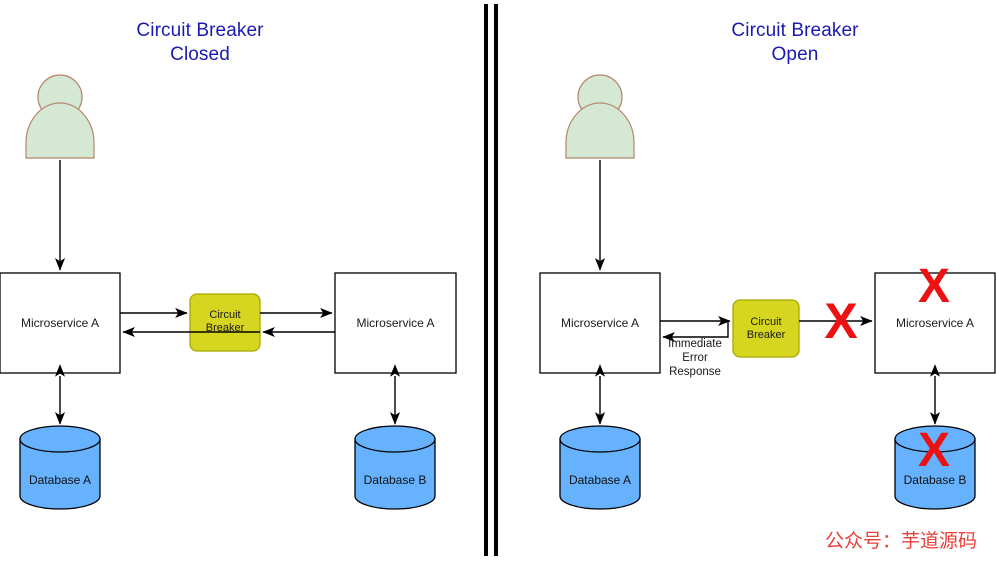 The image size is (996, 562). I want to click on panel-title-open: Circuit Breaker Open, so click(795, 42).